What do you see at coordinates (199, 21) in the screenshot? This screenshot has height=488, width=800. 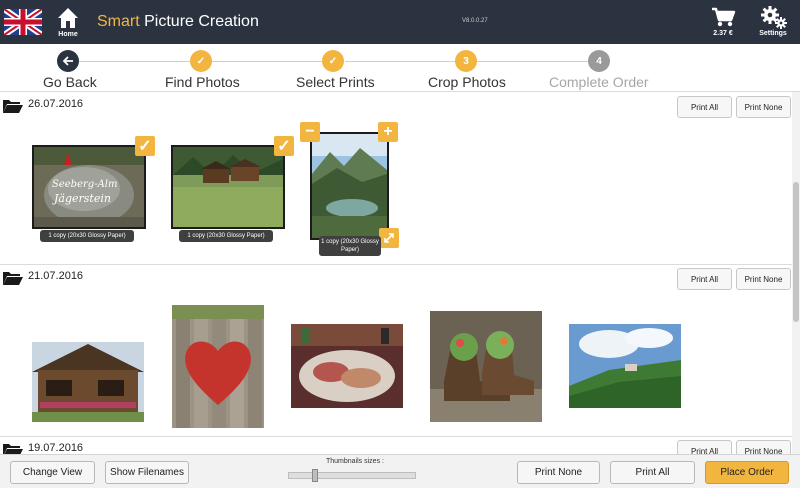 I see `app-title-rest: Picture Creation` at bounding box center [199, 21].